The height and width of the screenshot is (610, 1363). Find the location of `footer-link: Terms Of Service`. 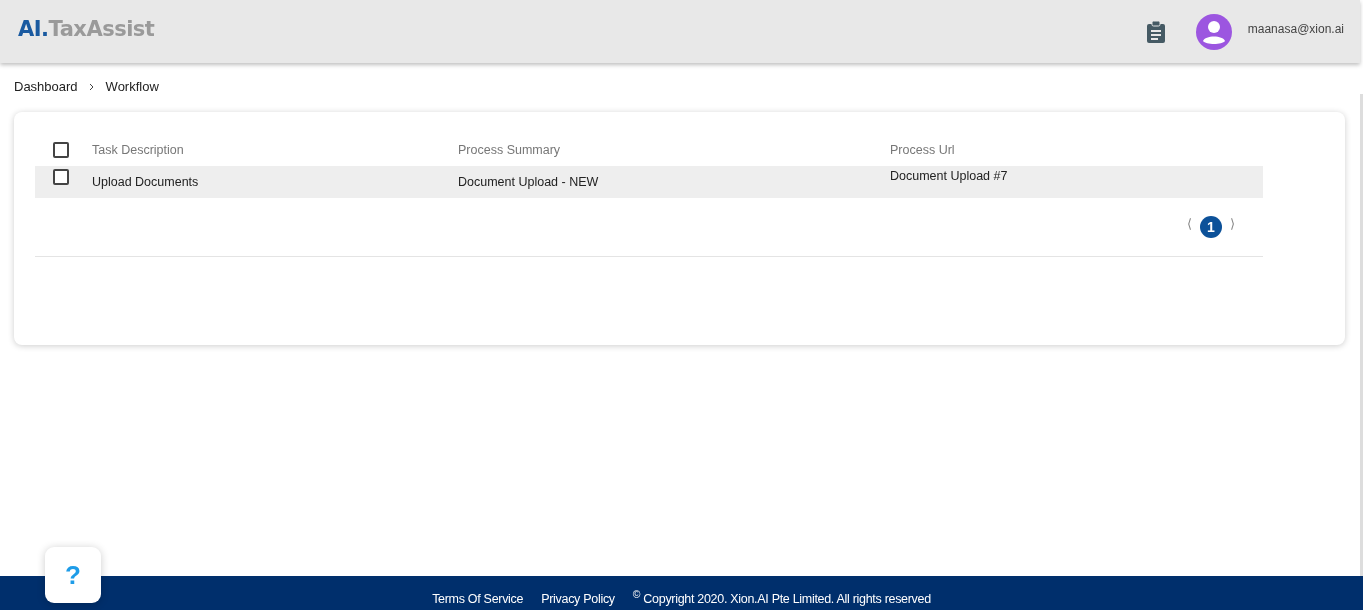

footer-link: Terms Of Service is located at coordinates (478, 599).